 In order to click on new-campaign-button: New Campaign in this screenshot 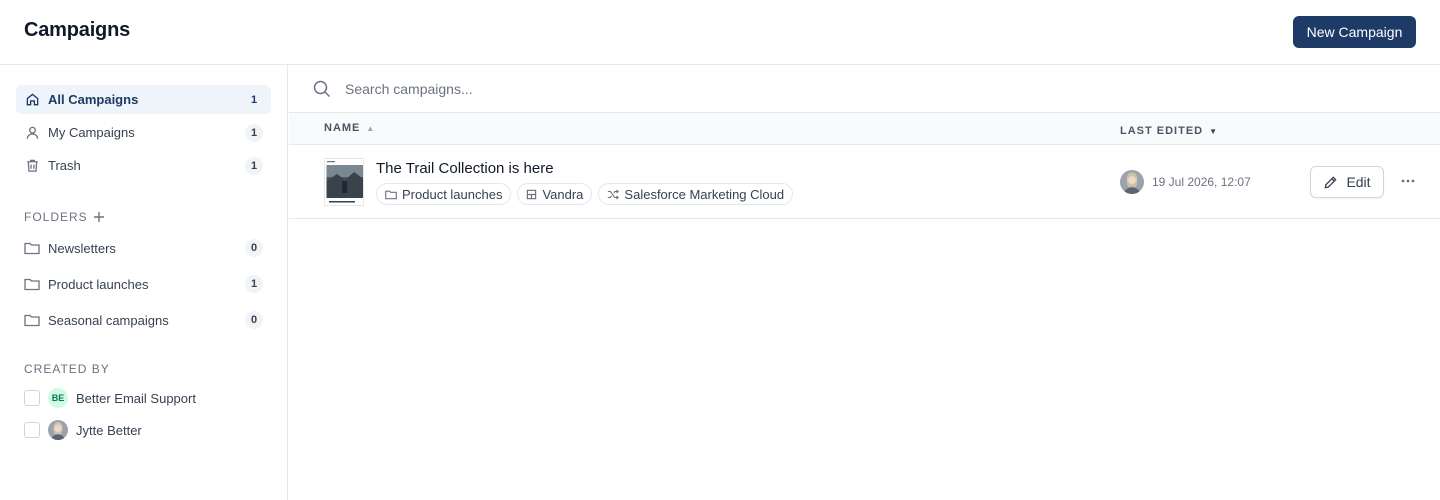, I will do `click(1354, 32)`.